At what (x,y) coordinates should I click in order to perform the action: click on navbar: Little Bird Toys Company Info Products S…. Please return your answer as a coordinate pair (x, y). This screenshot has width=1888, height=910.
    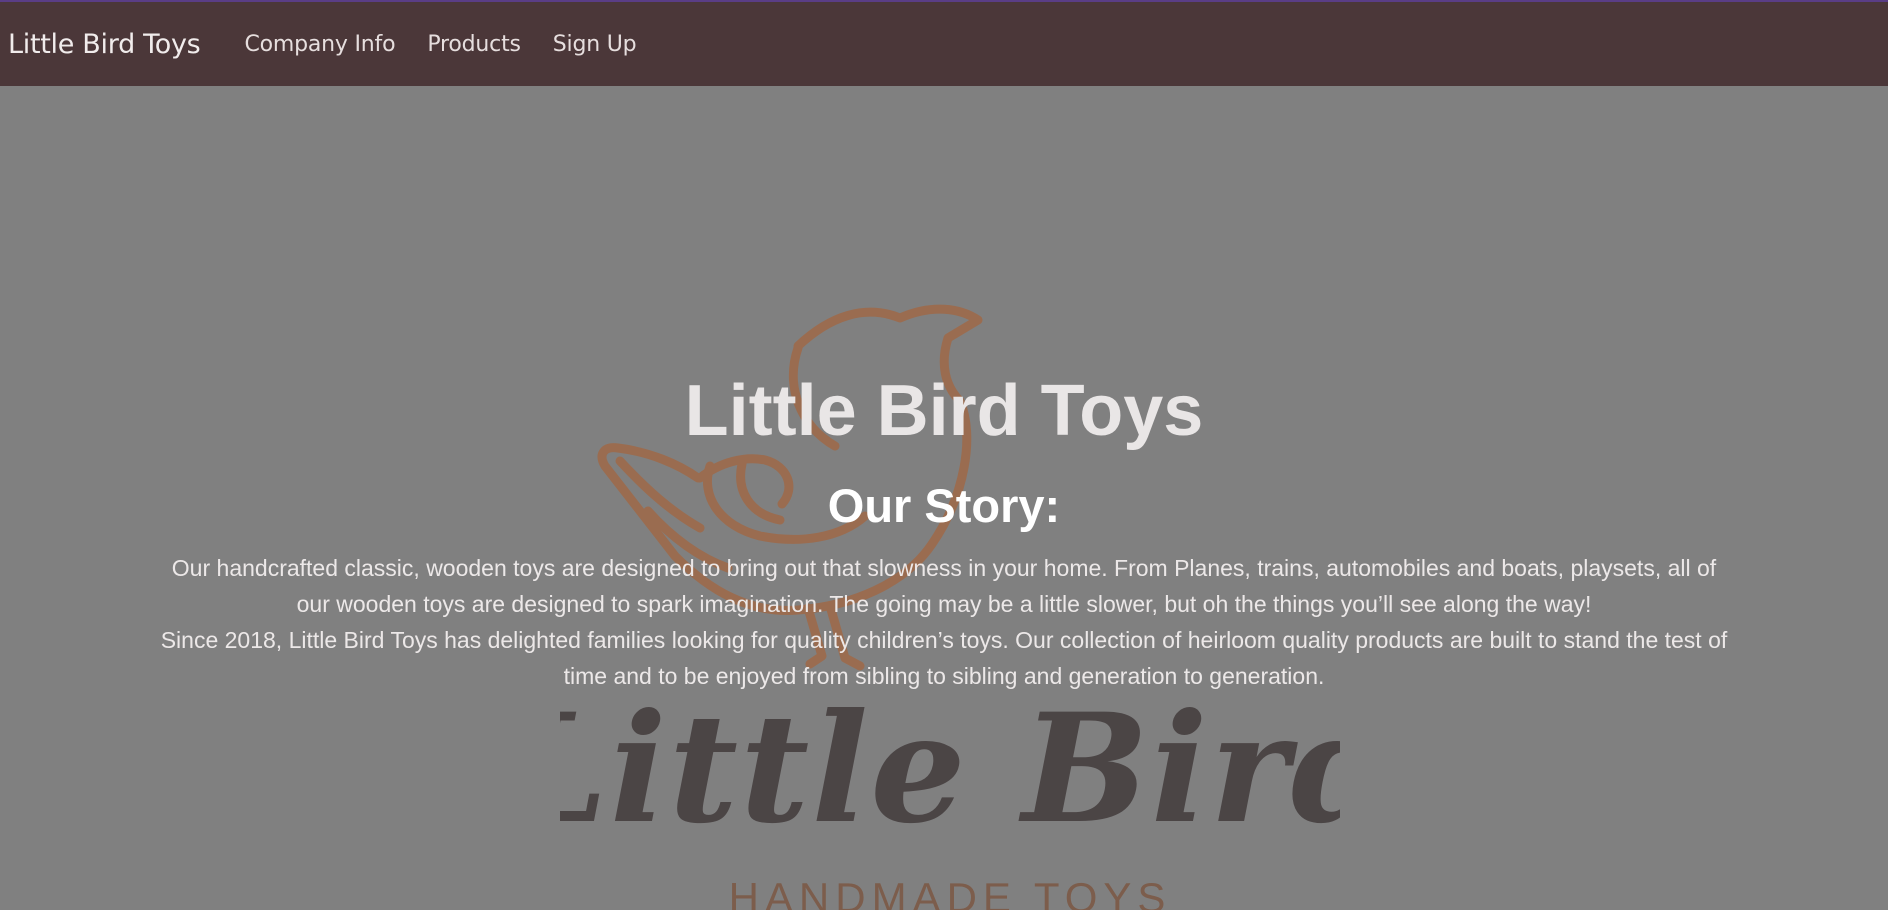
    Looking at the image, I should click on (944, 44).